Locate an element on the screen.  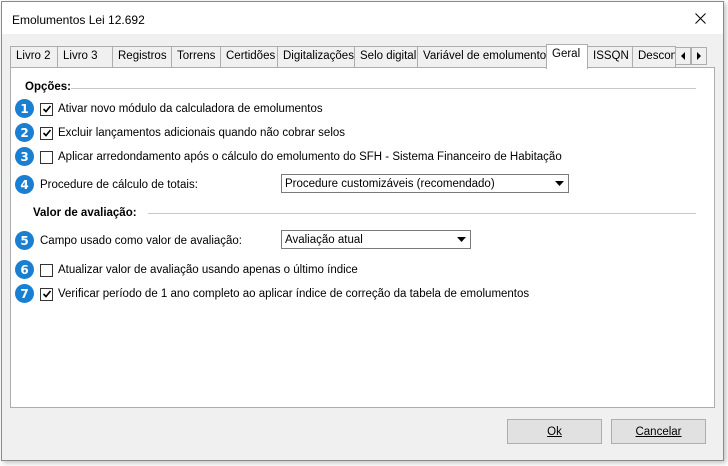
step-badge: 4 is located at coordinates (24, 184).